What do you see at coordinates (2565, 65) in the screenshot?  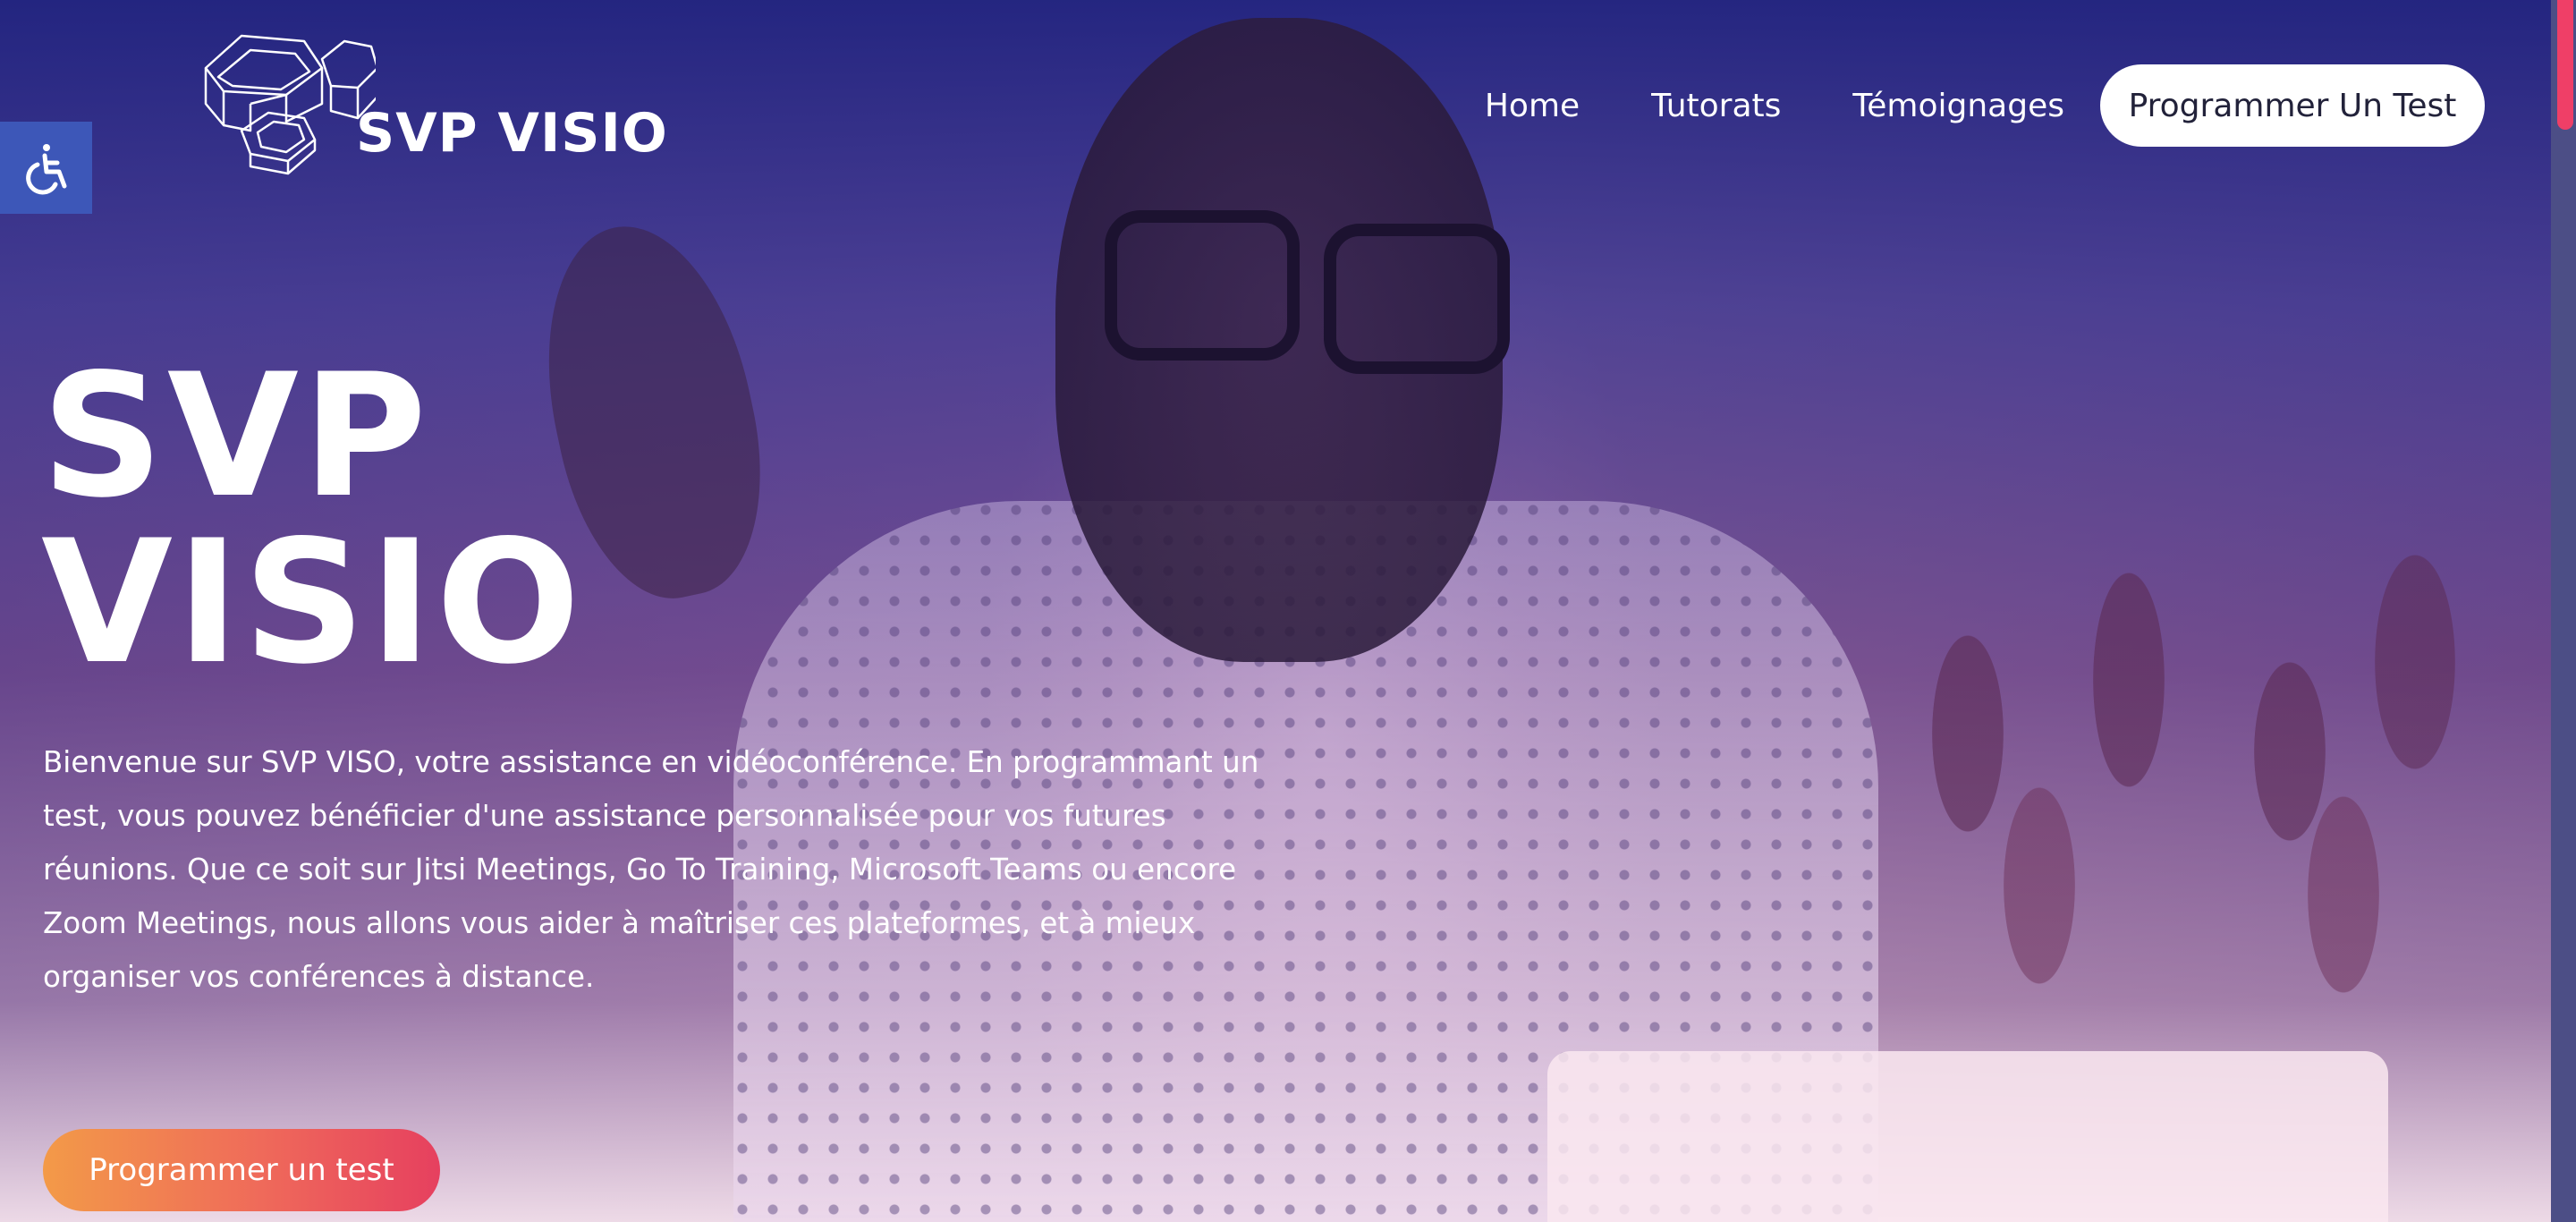 I see `scrollbar-thumb` at bounding box center [2565, 65].